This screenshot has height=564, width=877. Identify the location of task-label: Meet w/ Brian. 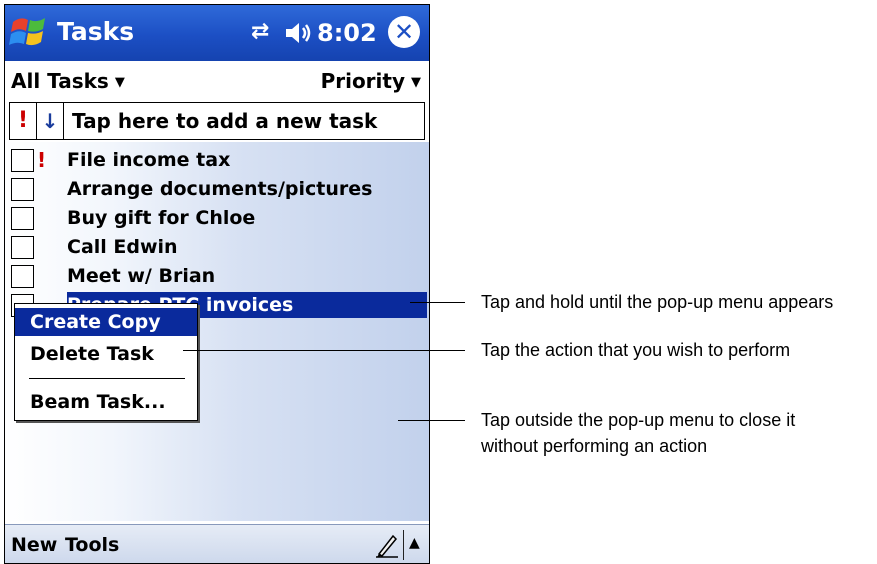
(141, 276).